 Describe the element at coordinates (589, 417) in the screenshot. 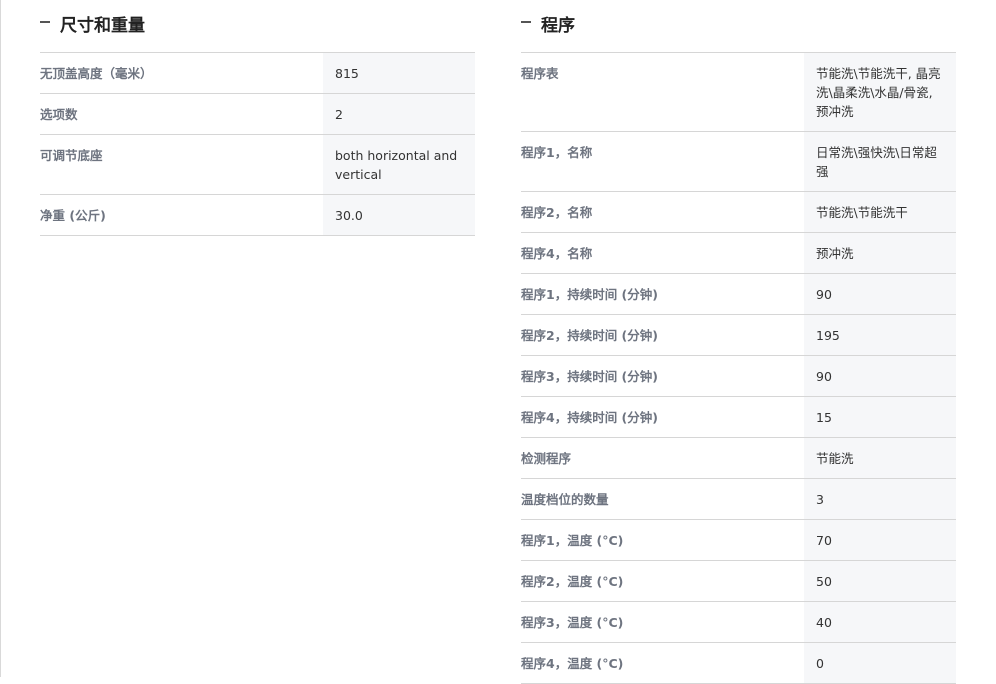

I see `spec-label: 程序4，持续时间 (分钟)` at that location.